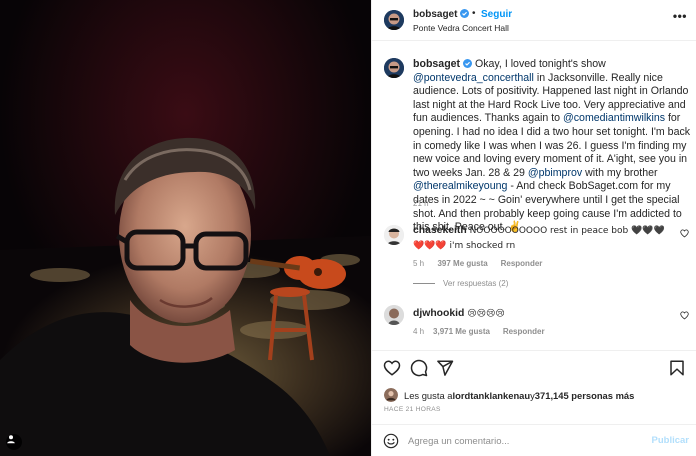 The image size is (696, 456). What do you see at coordinates (473, 78) in the screenshot?
I see `mention-link: @pontevedra_concerthall` at bounding box center [473, 78].